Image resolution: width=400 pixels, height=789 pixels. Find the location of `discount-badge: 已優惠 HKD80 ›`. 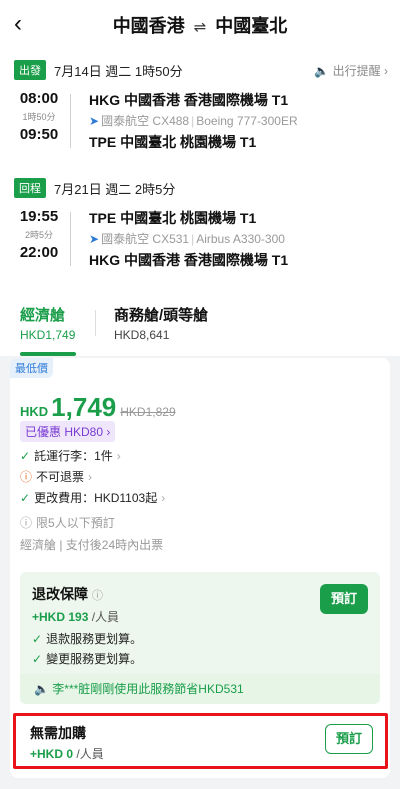

discount-badge: 已優惠 HKD80 › is located at coordinates (68, 431).